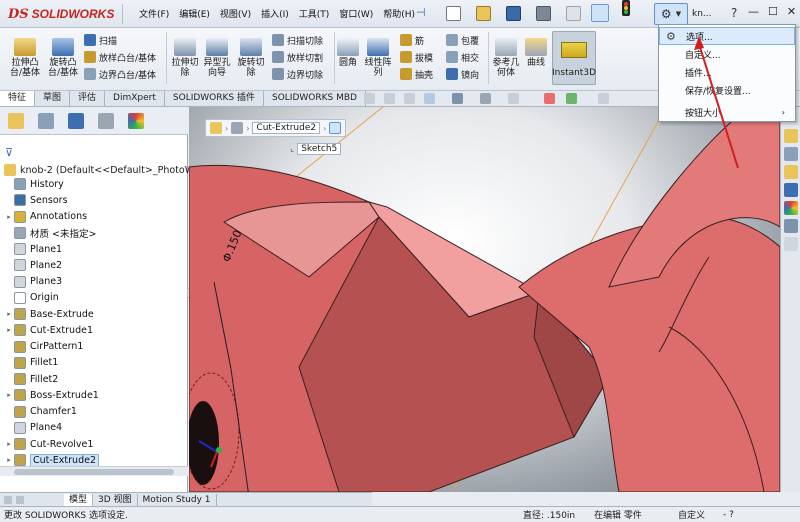  What do you see at coordinates (421, 12) in the screenshot?
I see `pin-icon: ⊣` at bounding box center [421, 12].